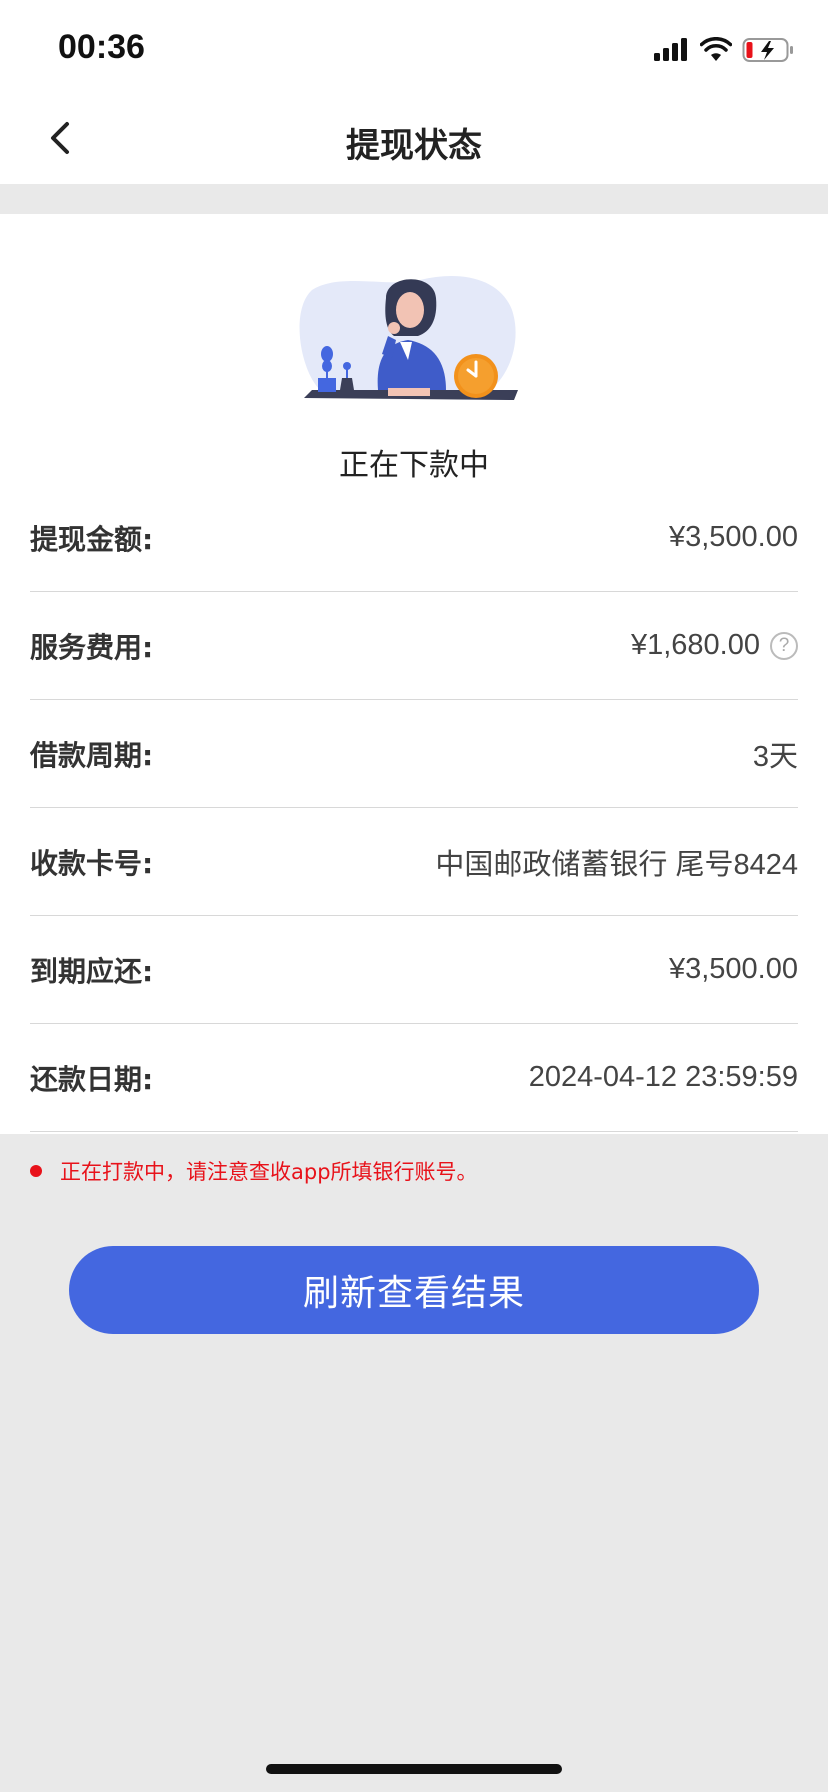  What do you see at coordinates (670, 49) in the screenshot?
I see `signal-icon` at bounding box center [670, 49].